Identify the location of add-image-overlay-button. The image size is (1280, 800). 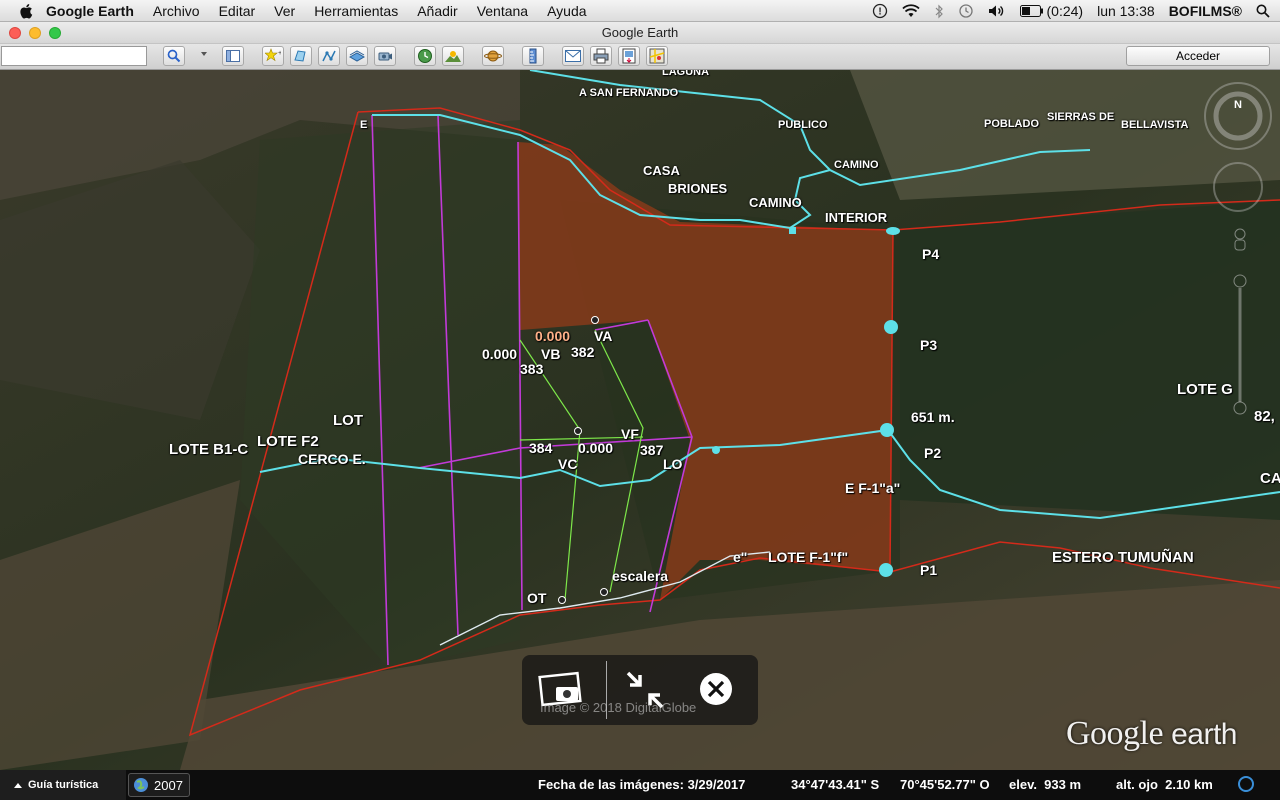
(357, 56).